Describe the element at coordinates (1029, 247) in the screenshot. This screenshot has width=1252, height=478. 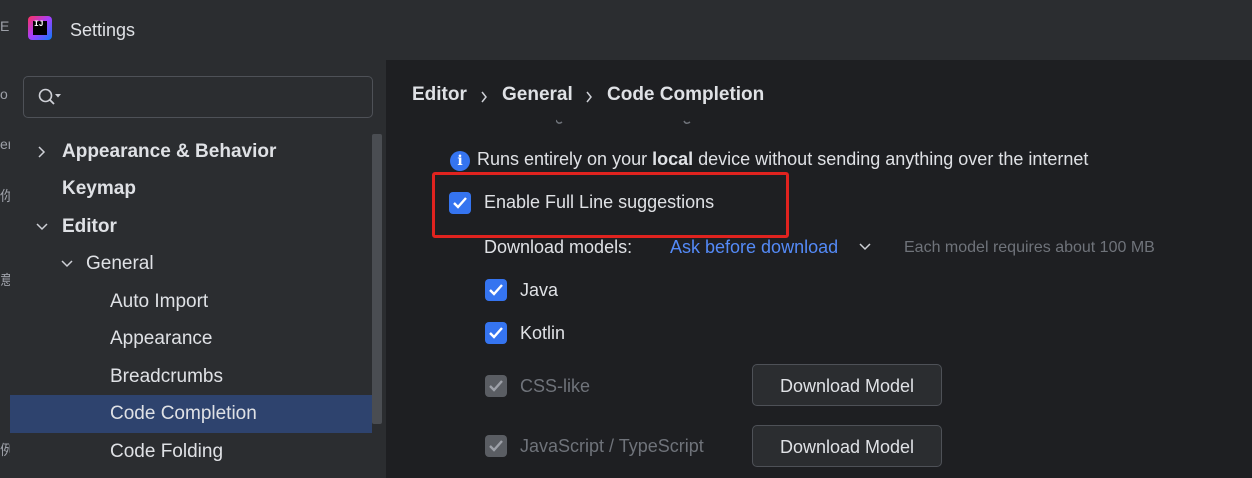
I see `download-size-hint: Each model requires about 100 MB` at that location.